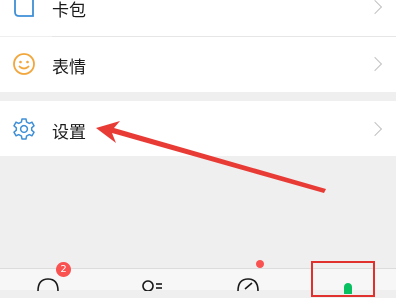 Image resolution: width=396 pixels, height=298 pixels. Describe the element at coordinates (198, 18) in the screenshot. I see `menu-item-wallet: 卡包` at that location.